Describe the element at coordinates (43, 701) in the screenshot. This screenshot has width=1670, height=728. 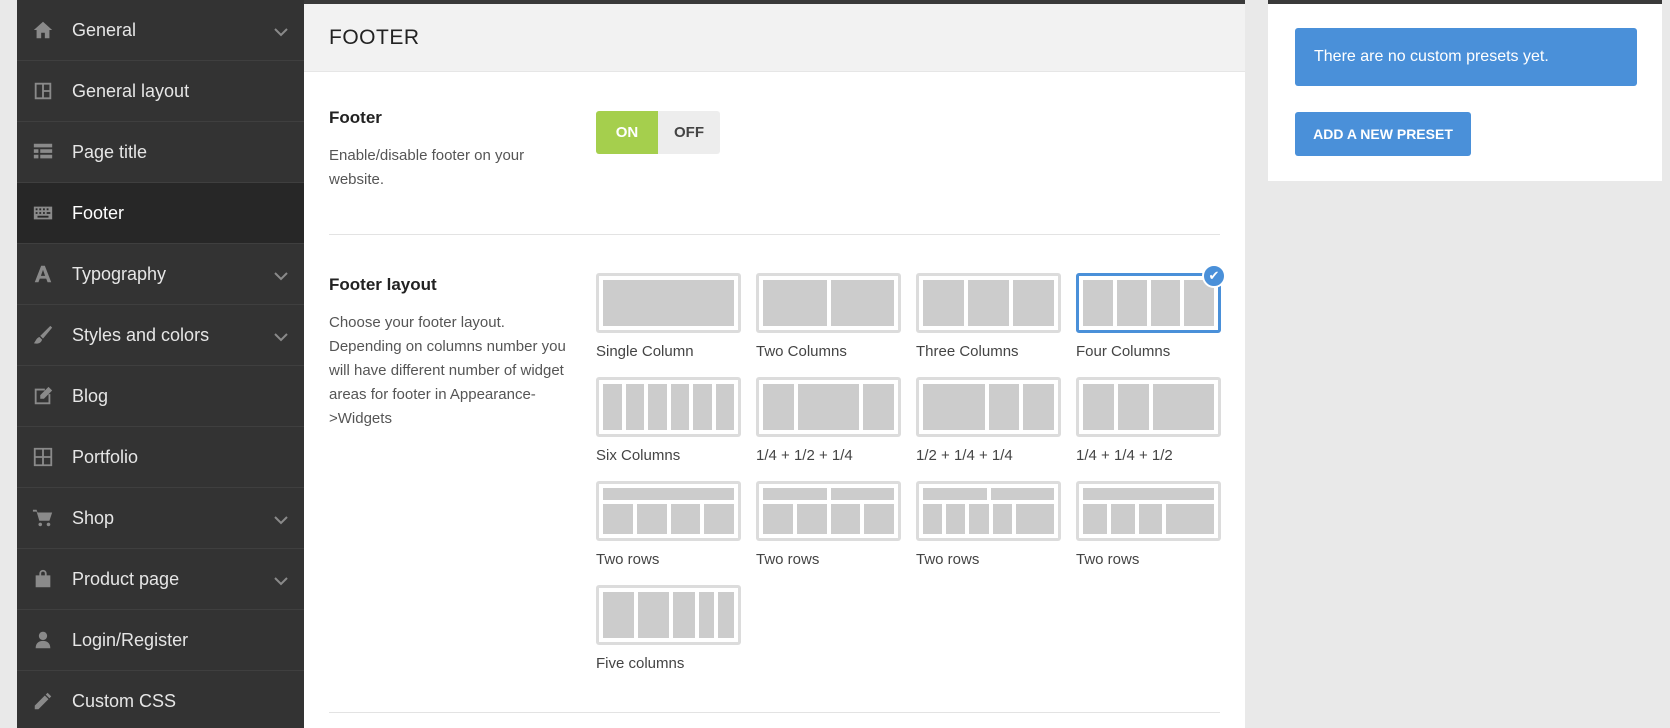
I see `tools-icon` at that location.